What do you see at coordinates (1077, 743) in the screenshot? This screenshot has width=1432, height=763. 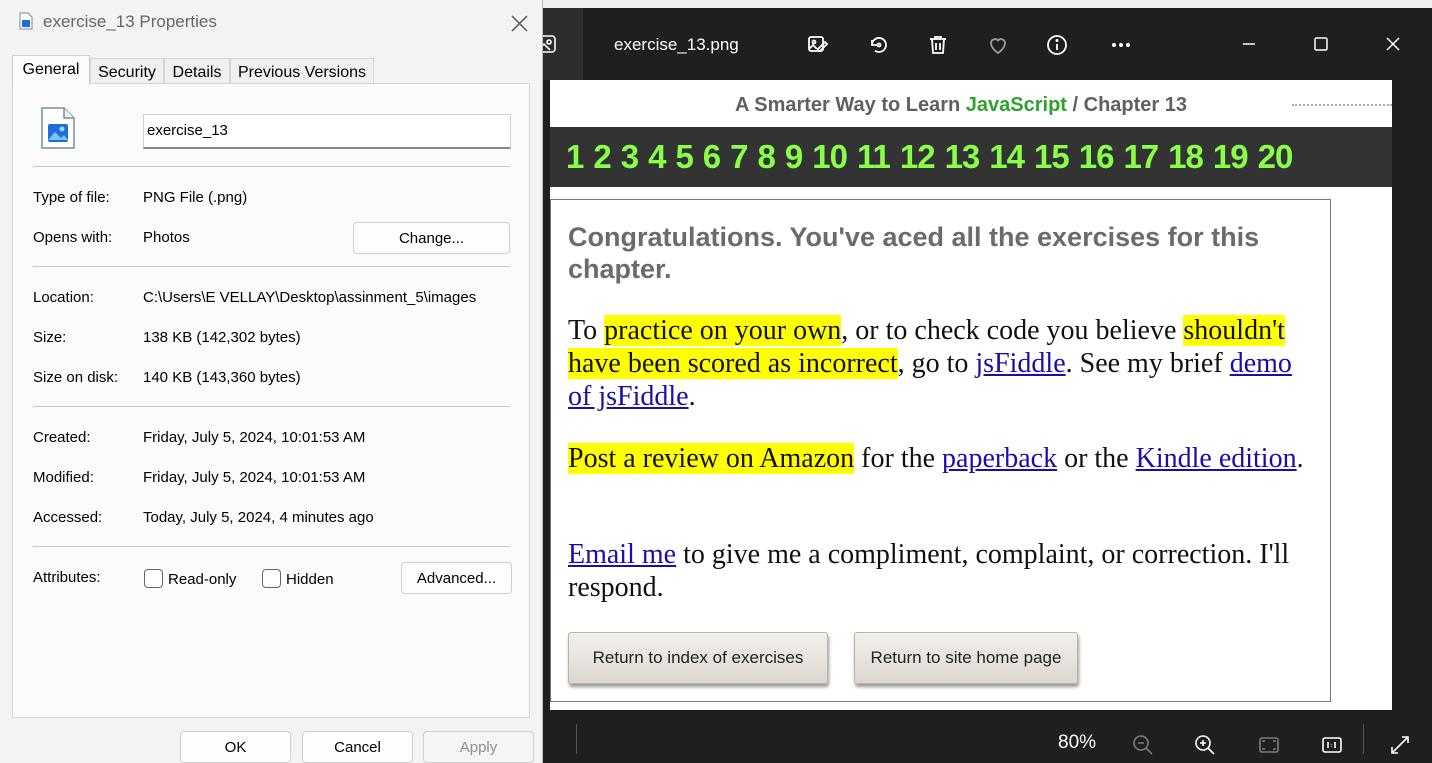 I see `zoom-level: 80%` at bounding box center [1077, 743].